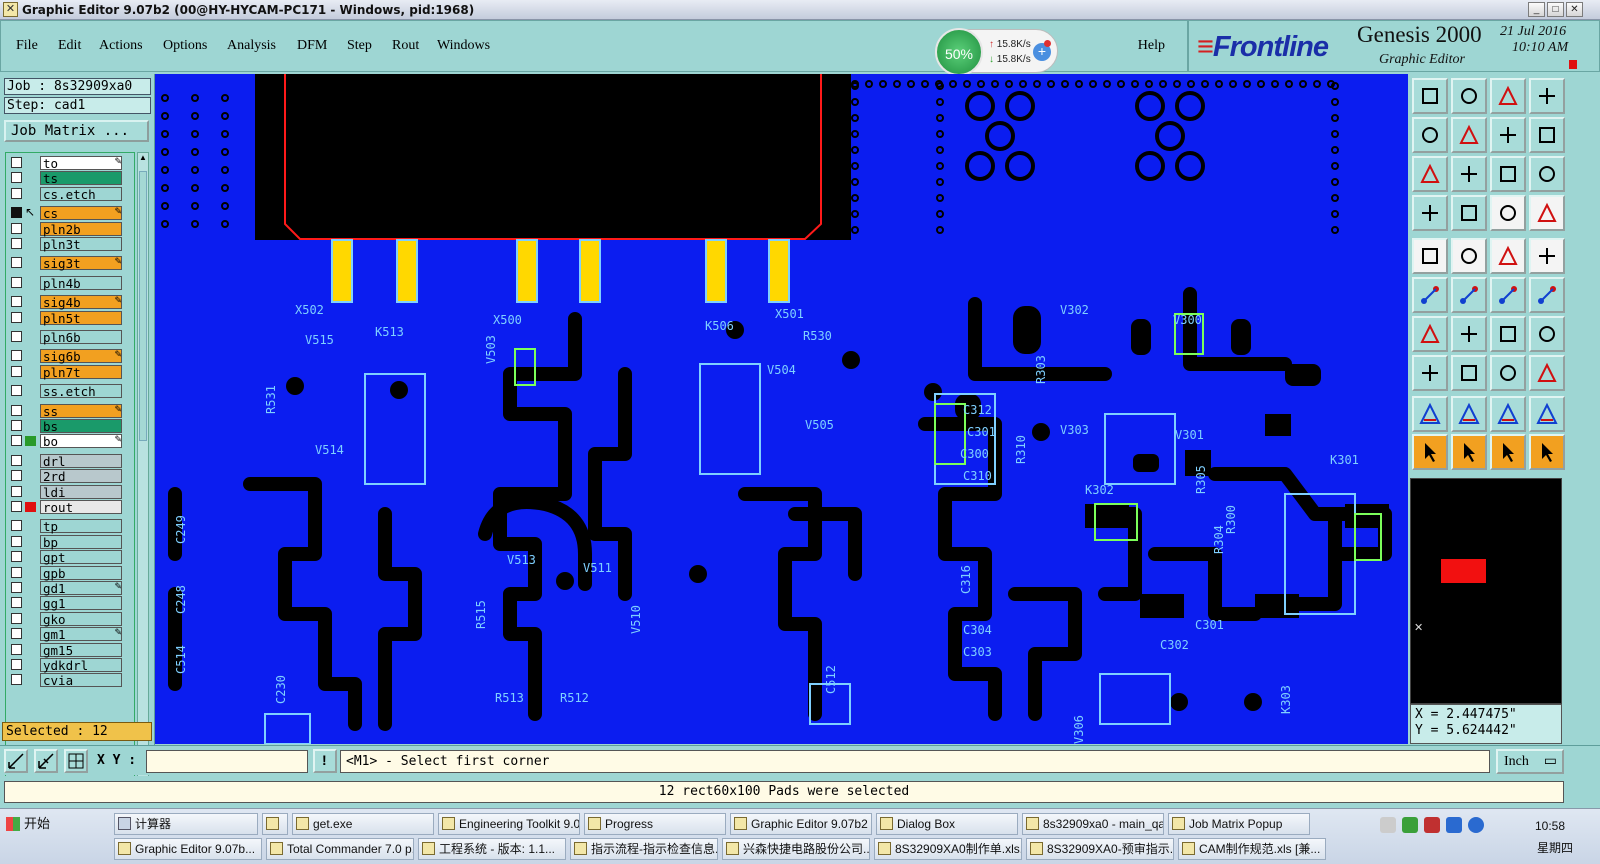 The width and height of the screenshot is (1600, 864). I want to click on ratio-tool-button, so click(1508, 174).